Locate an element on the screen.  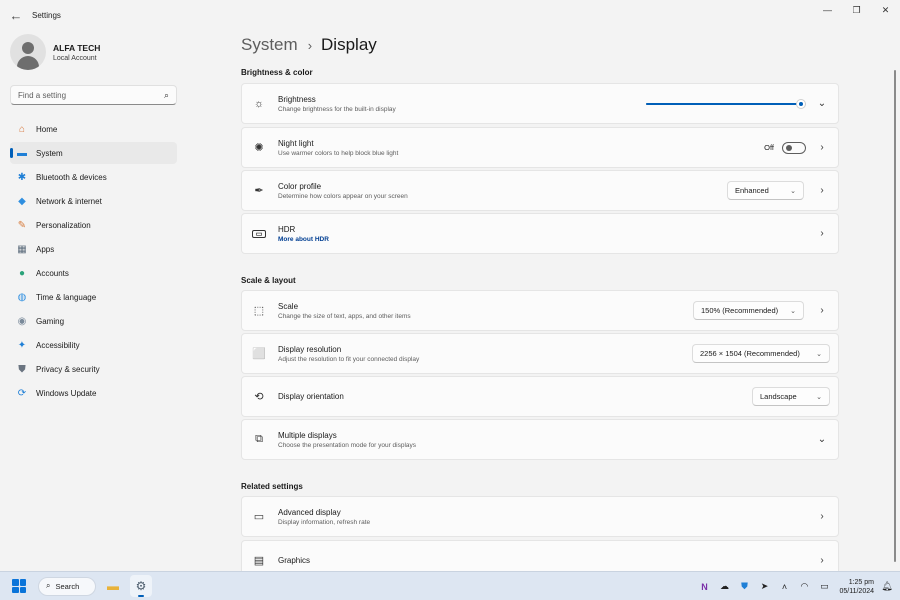
night-light-toggle is located at coordinates (794, 147).